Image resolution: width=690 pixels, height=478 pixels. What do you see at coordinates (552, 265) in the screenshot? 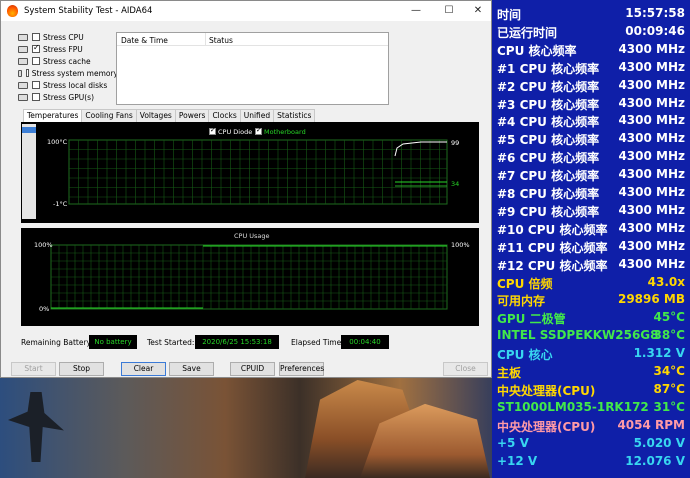
I see `osd-label: #12 CPU 核心频率` at bounding box center [552, 265].